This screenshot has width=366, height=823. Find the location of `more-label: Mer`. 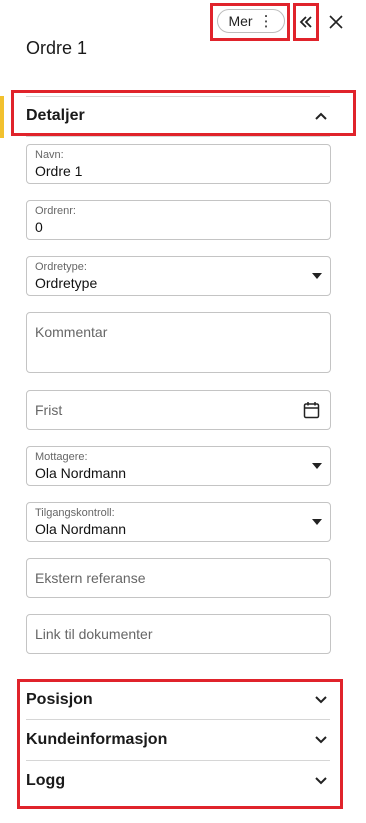

more-label: Mer is located at coordinates (240, 21).